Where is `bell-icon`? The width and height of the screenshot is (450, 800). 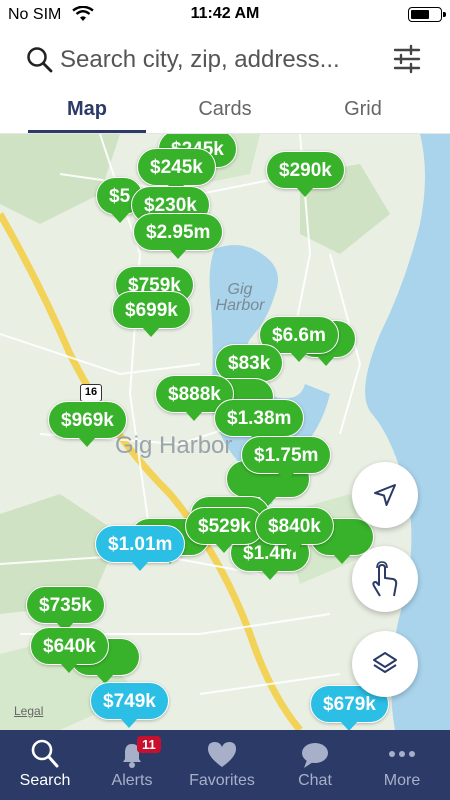 bell-icon is located at coordinates (132, 755).